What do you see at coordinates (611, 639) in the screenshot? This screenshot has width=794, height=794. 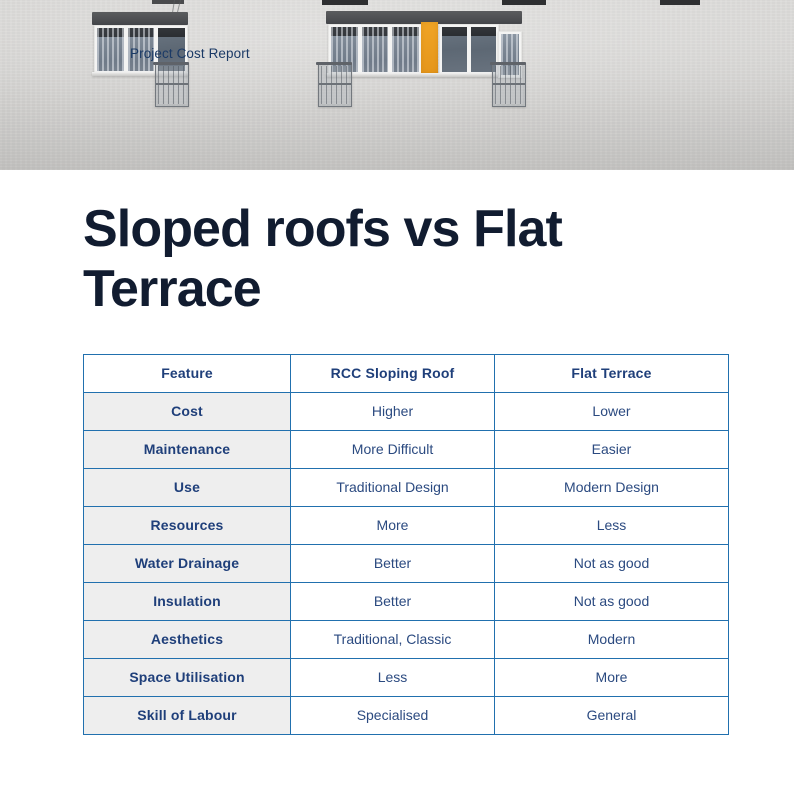 I see `cell-flat: Modern` at bounding box center [611, 639].